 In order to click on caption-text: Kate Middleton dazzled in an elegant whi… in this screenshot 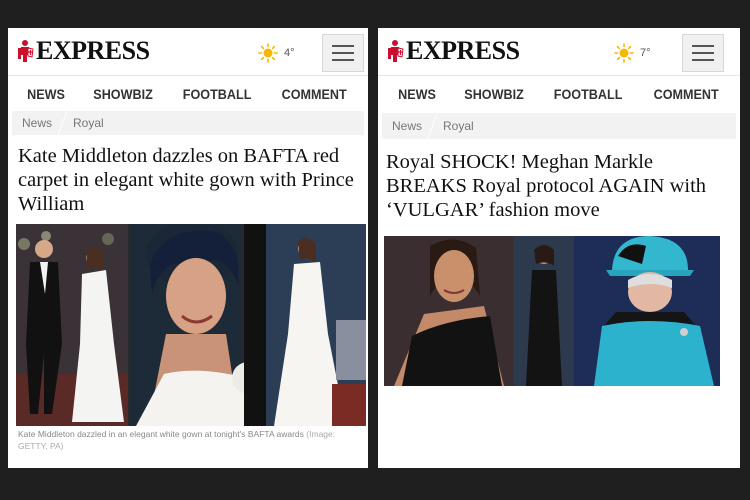, I will do `click(161, 434)`.